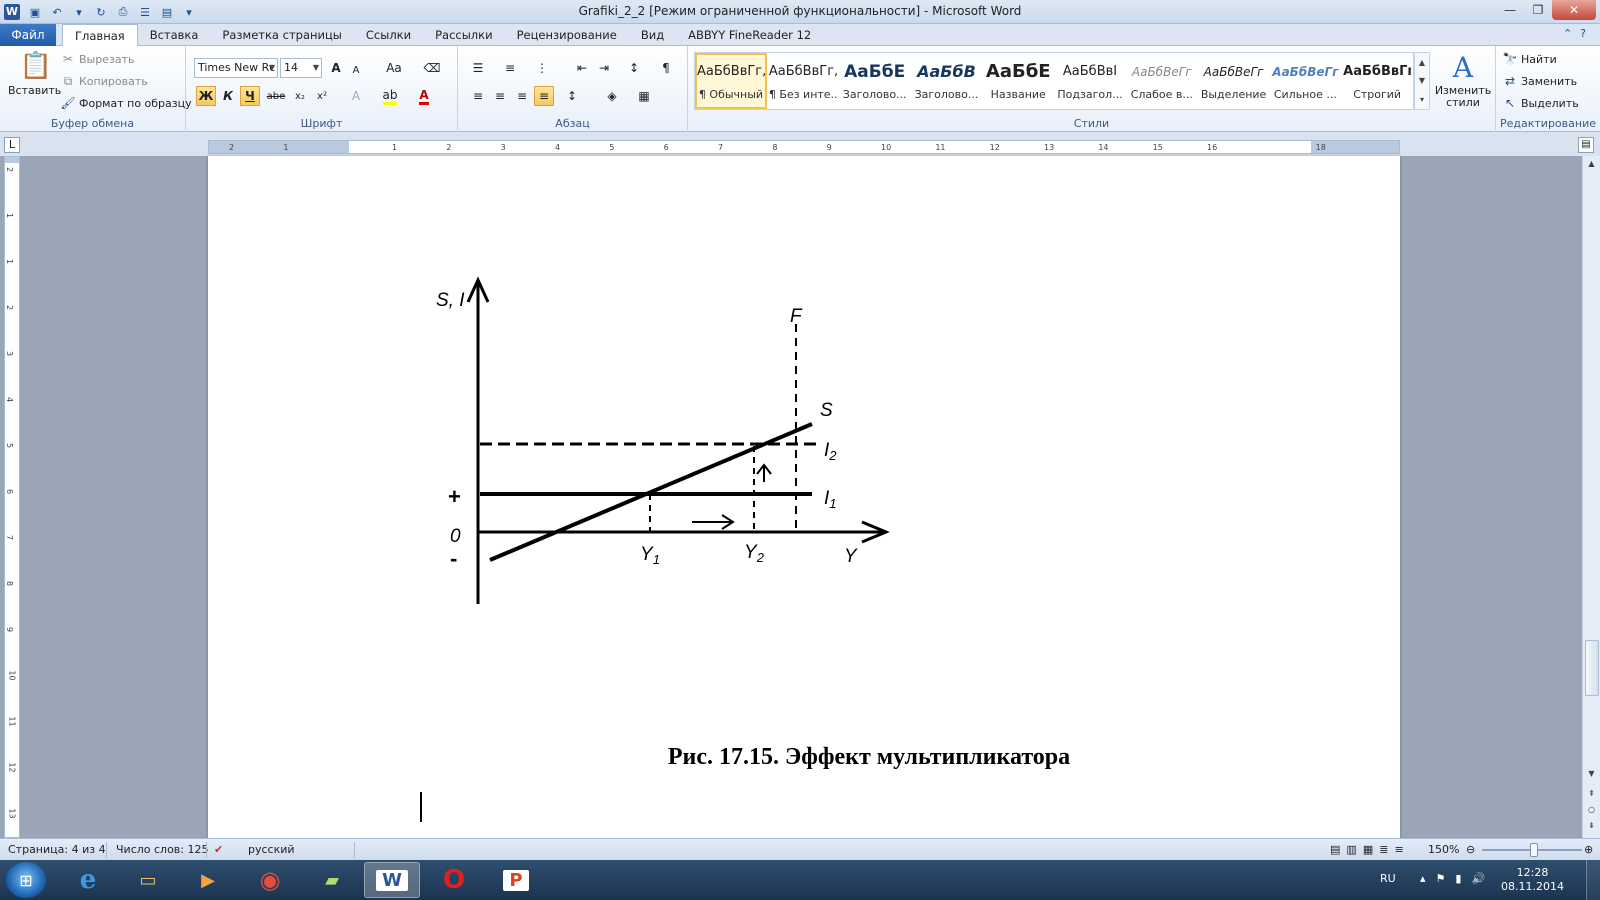 Image resolution: width=1600 pixels, height=900 pixels. I want to click on shading-icon: ◈, so click(612, 96).